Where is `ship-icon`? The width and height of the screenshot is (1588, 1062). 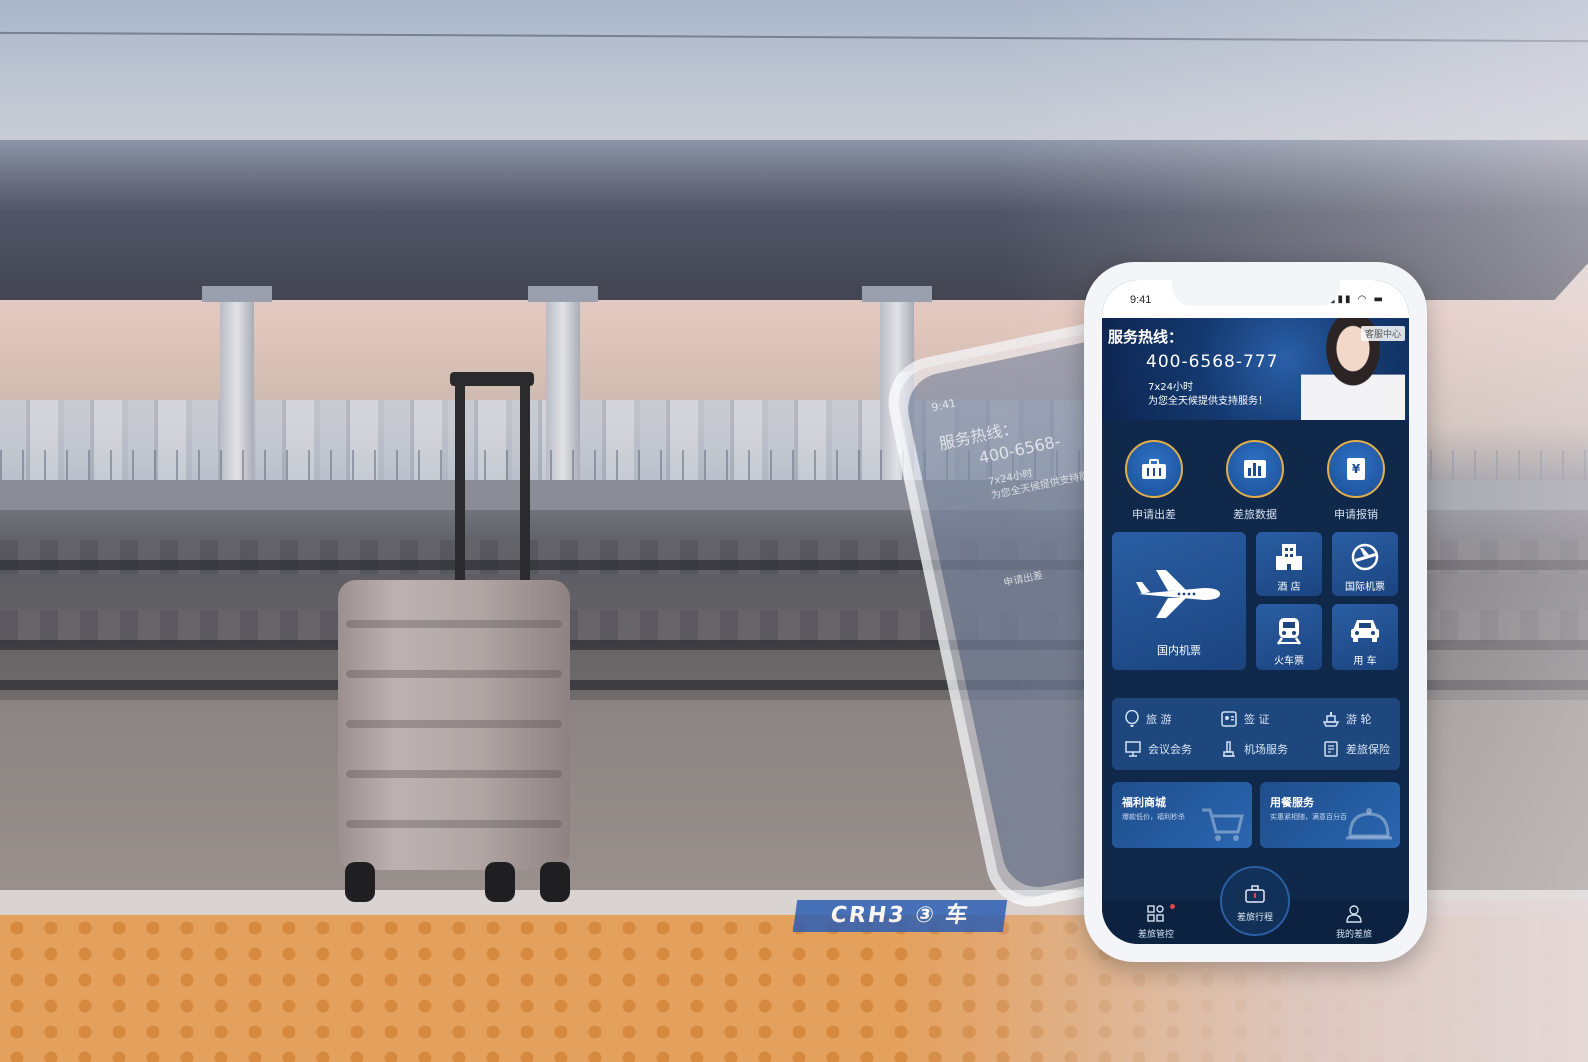
ship-icon is located at coordinates (1331, 719).